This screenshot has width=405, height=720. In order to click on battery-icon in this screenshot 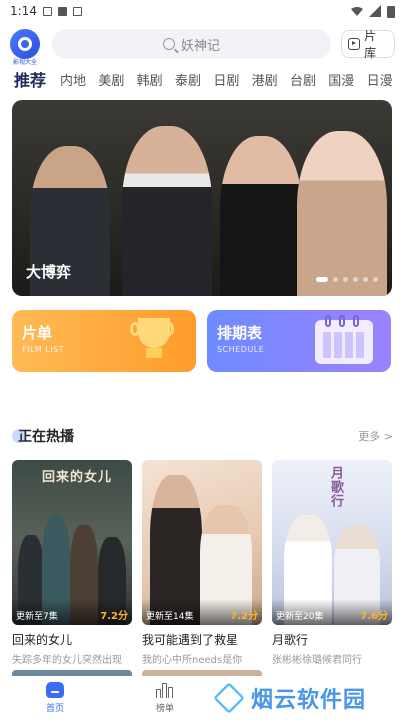, I will do `click(391, 11)`.